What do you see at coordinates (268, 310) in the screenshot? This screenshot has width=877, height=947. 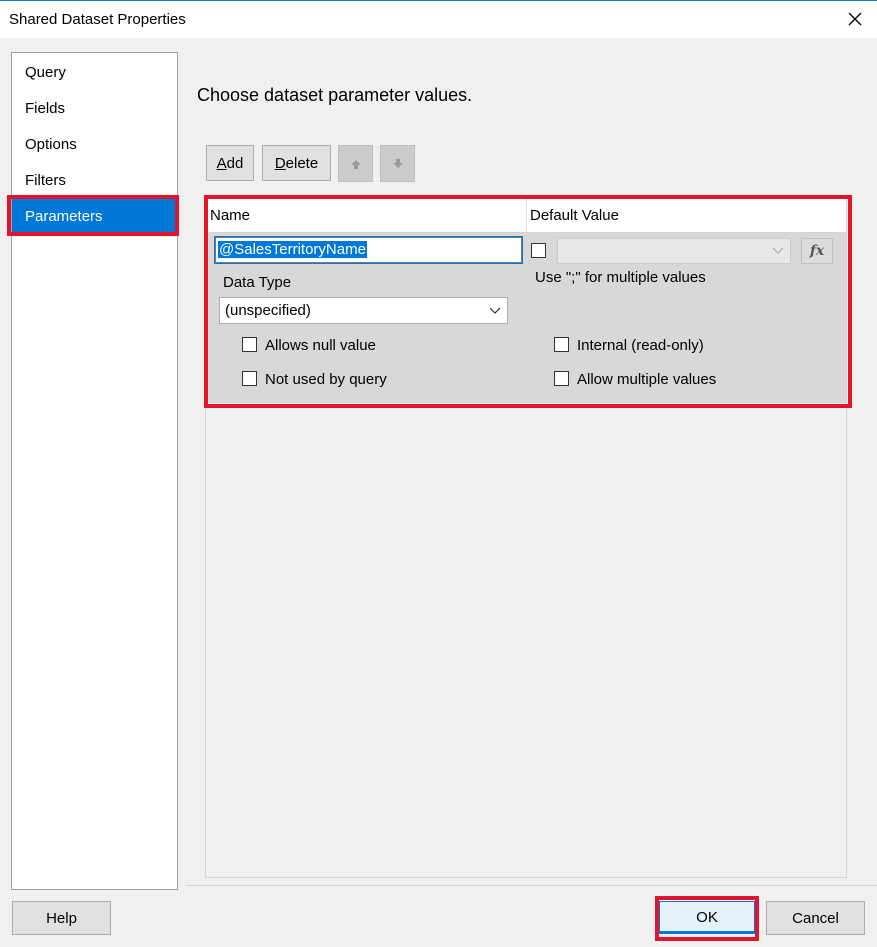 I see `data-type-value: (unspecified)` at bounding box center [268, 310].